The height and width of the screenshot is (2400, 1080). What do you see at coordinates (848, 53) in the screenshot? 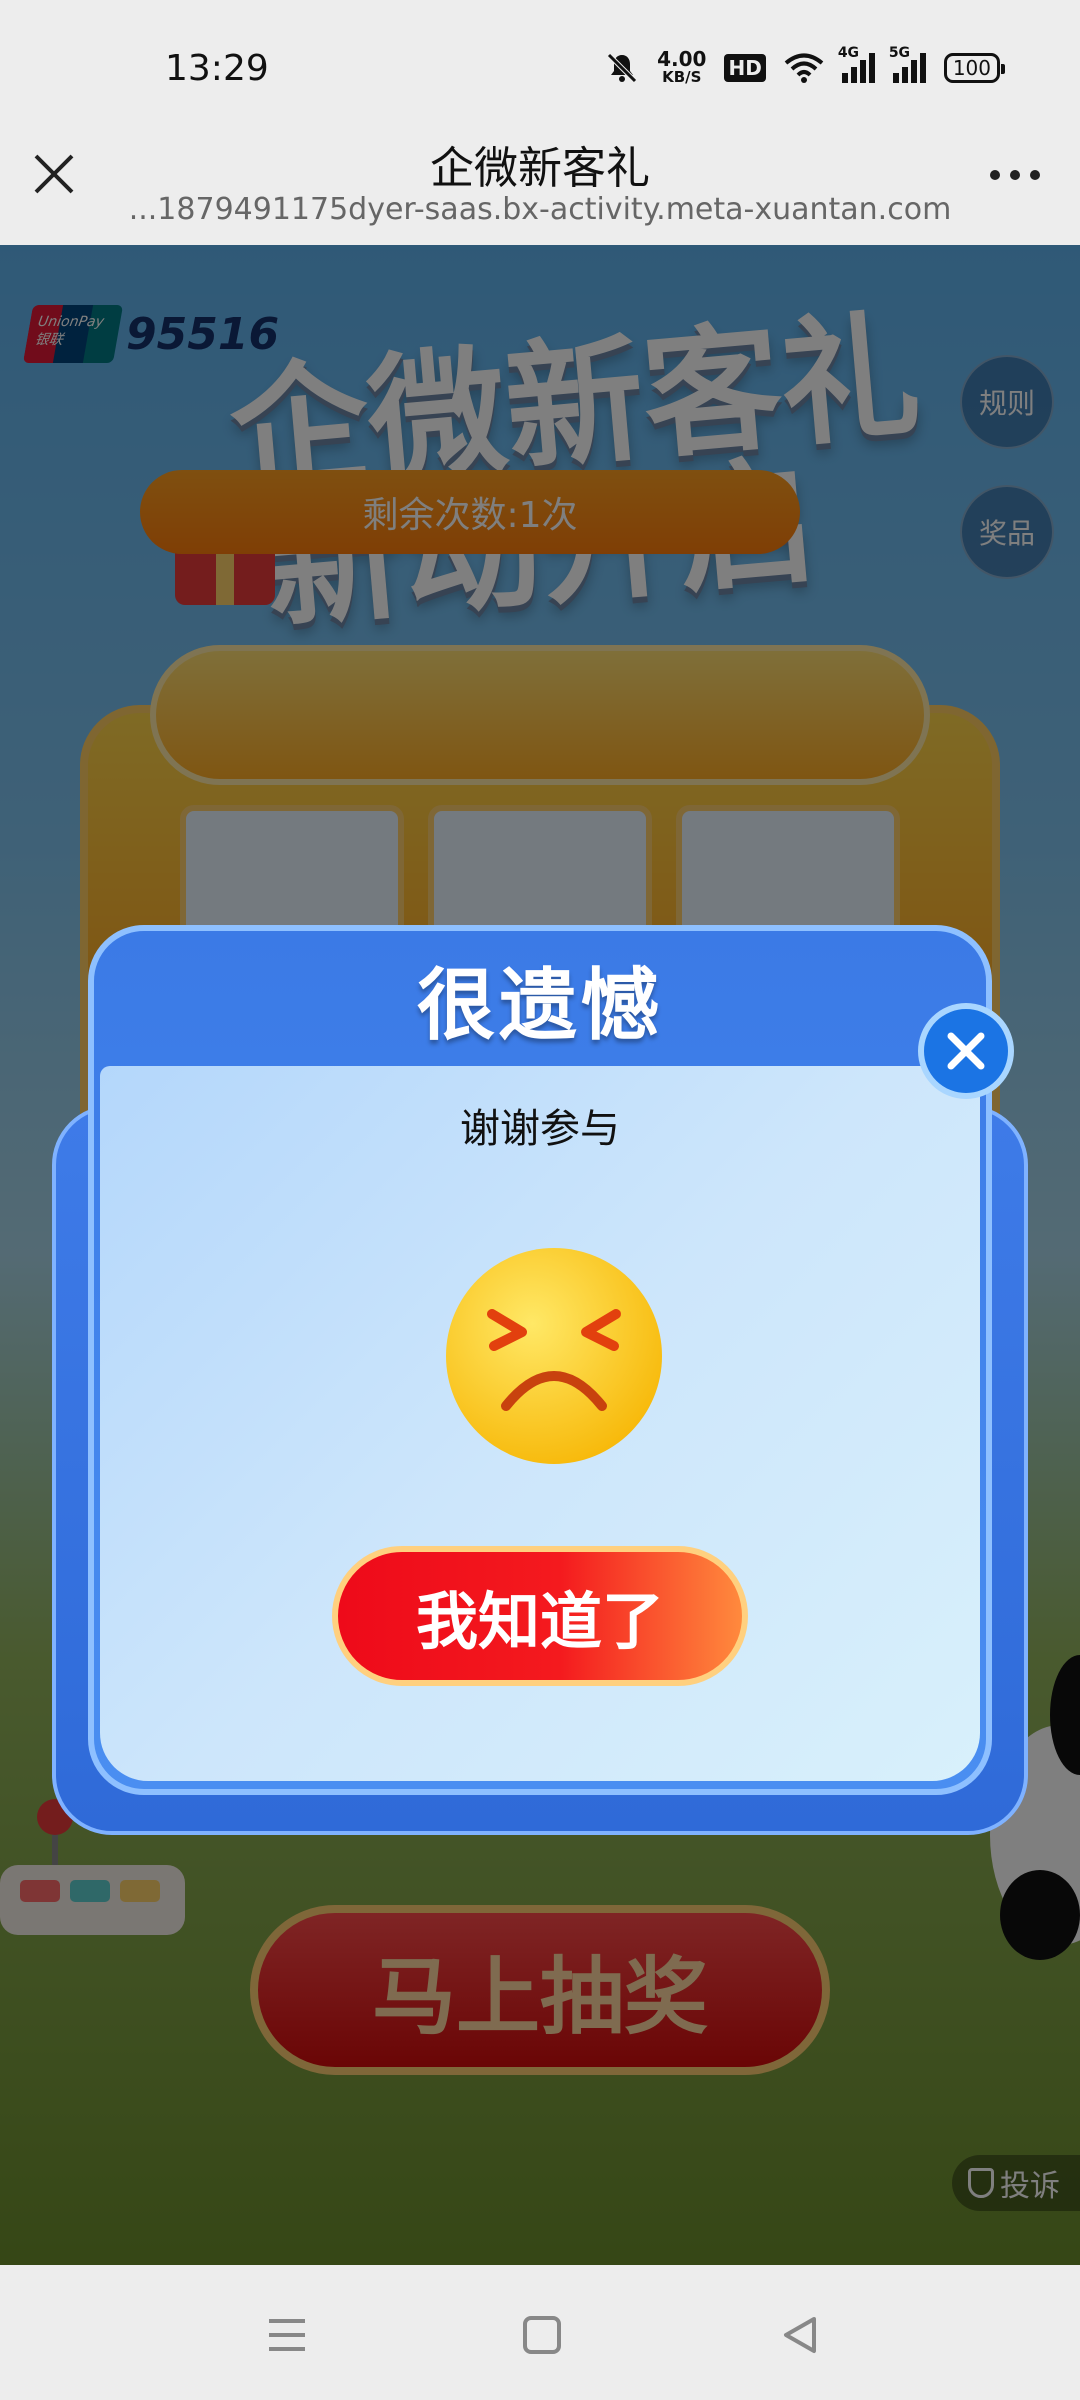
I see `signal-4g-label: 4G` at bounding box center [848, 53].